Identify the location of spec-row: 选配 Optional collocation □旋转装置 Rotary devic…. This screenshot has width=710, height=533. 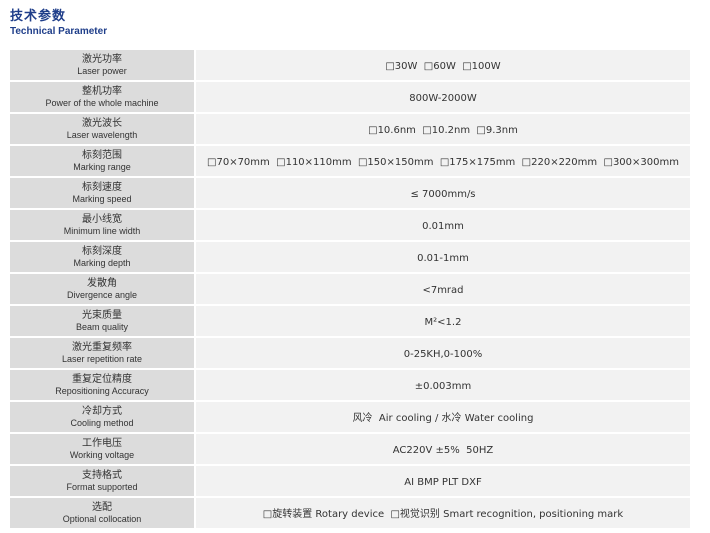
(350, 513).